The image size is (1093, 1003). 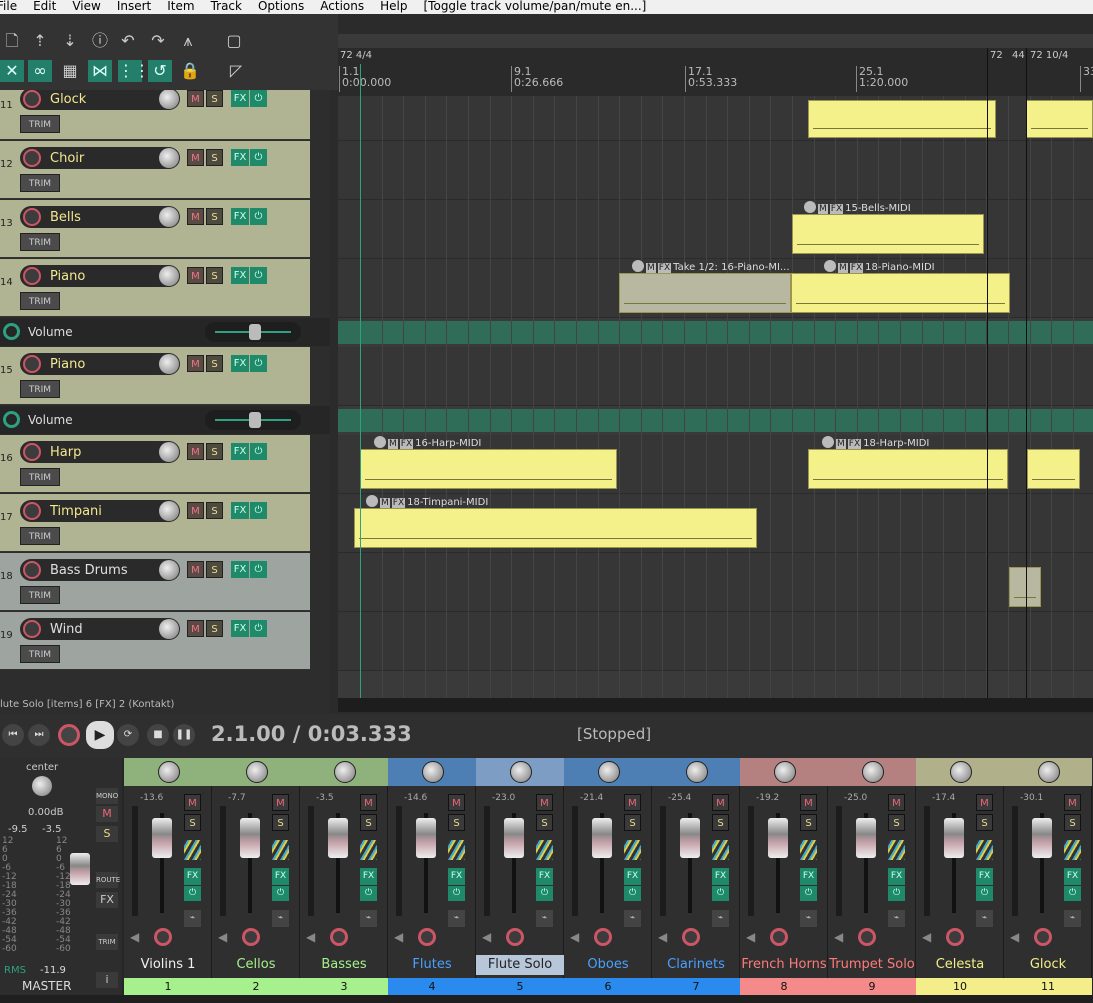 I want to click on master-i-button: i, so click(x=107, y=980).